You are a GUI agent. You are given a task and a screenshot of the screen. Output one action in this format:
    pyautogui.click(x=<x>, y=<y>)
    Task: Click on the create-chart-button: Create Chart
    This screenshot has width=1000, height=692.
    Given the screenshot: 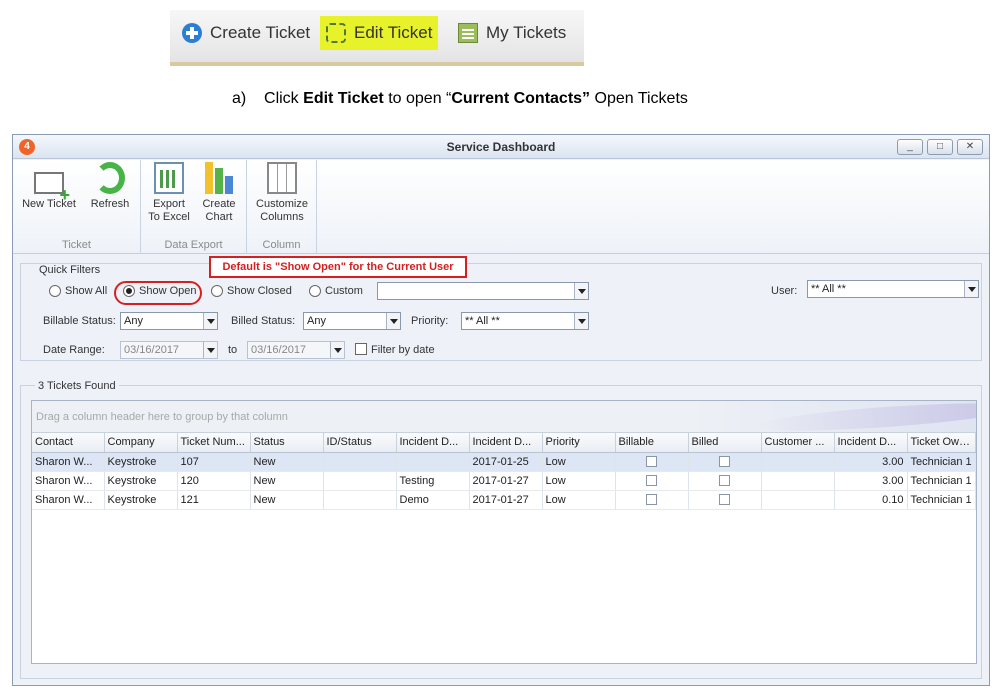 What is the action you would take?
    pyautogui.click(x=219, y=193)
    